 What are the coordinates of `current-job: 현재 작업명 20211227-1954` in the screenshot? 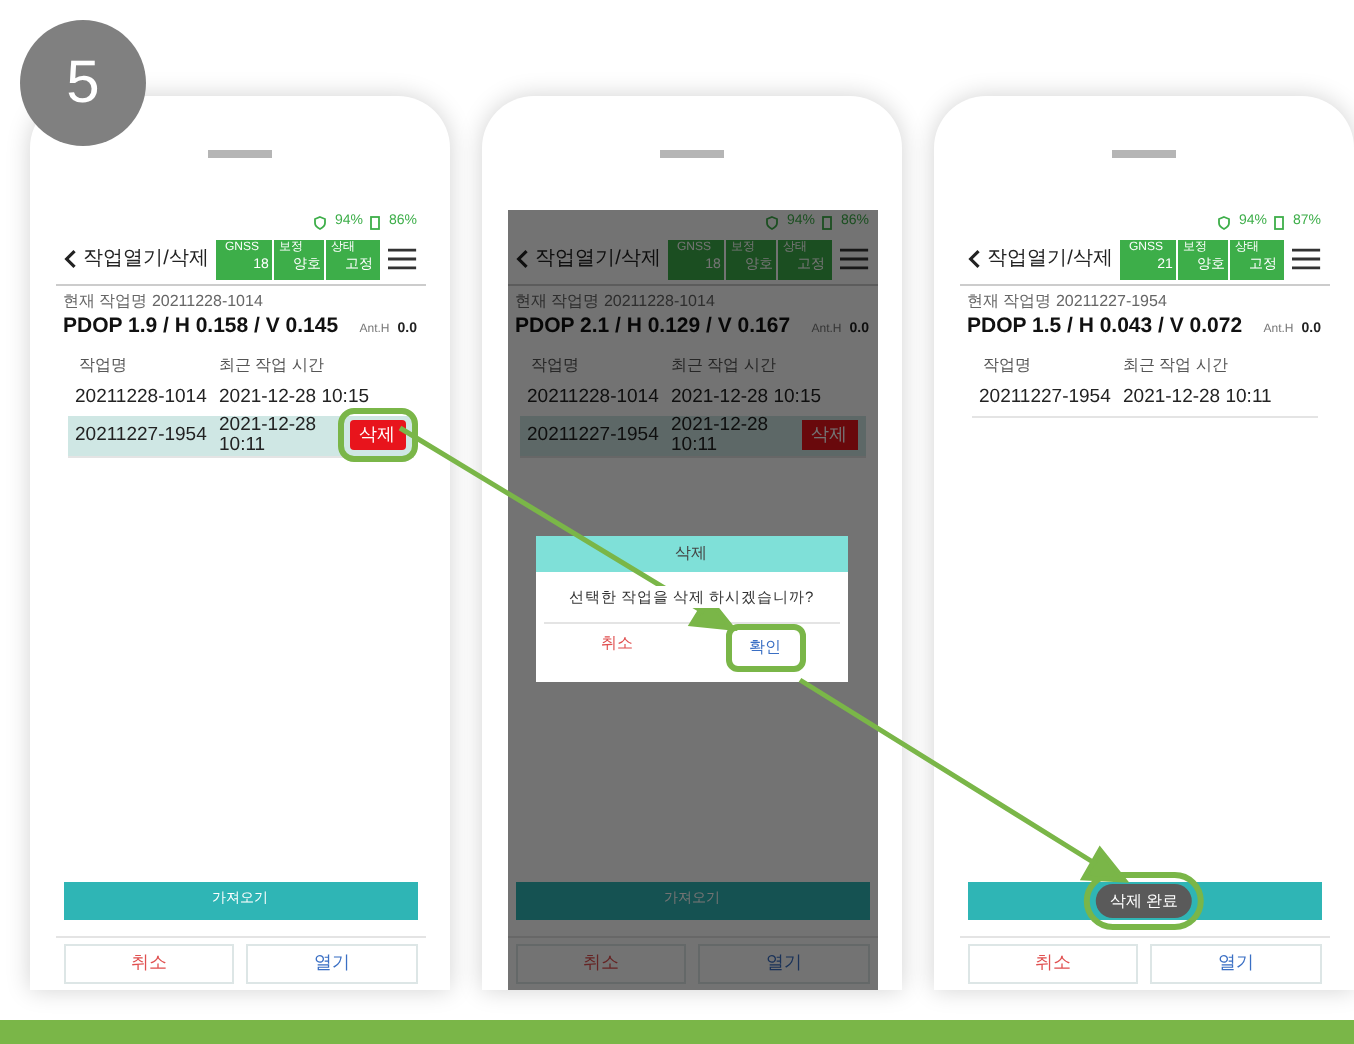 It's located at (1067, 301).